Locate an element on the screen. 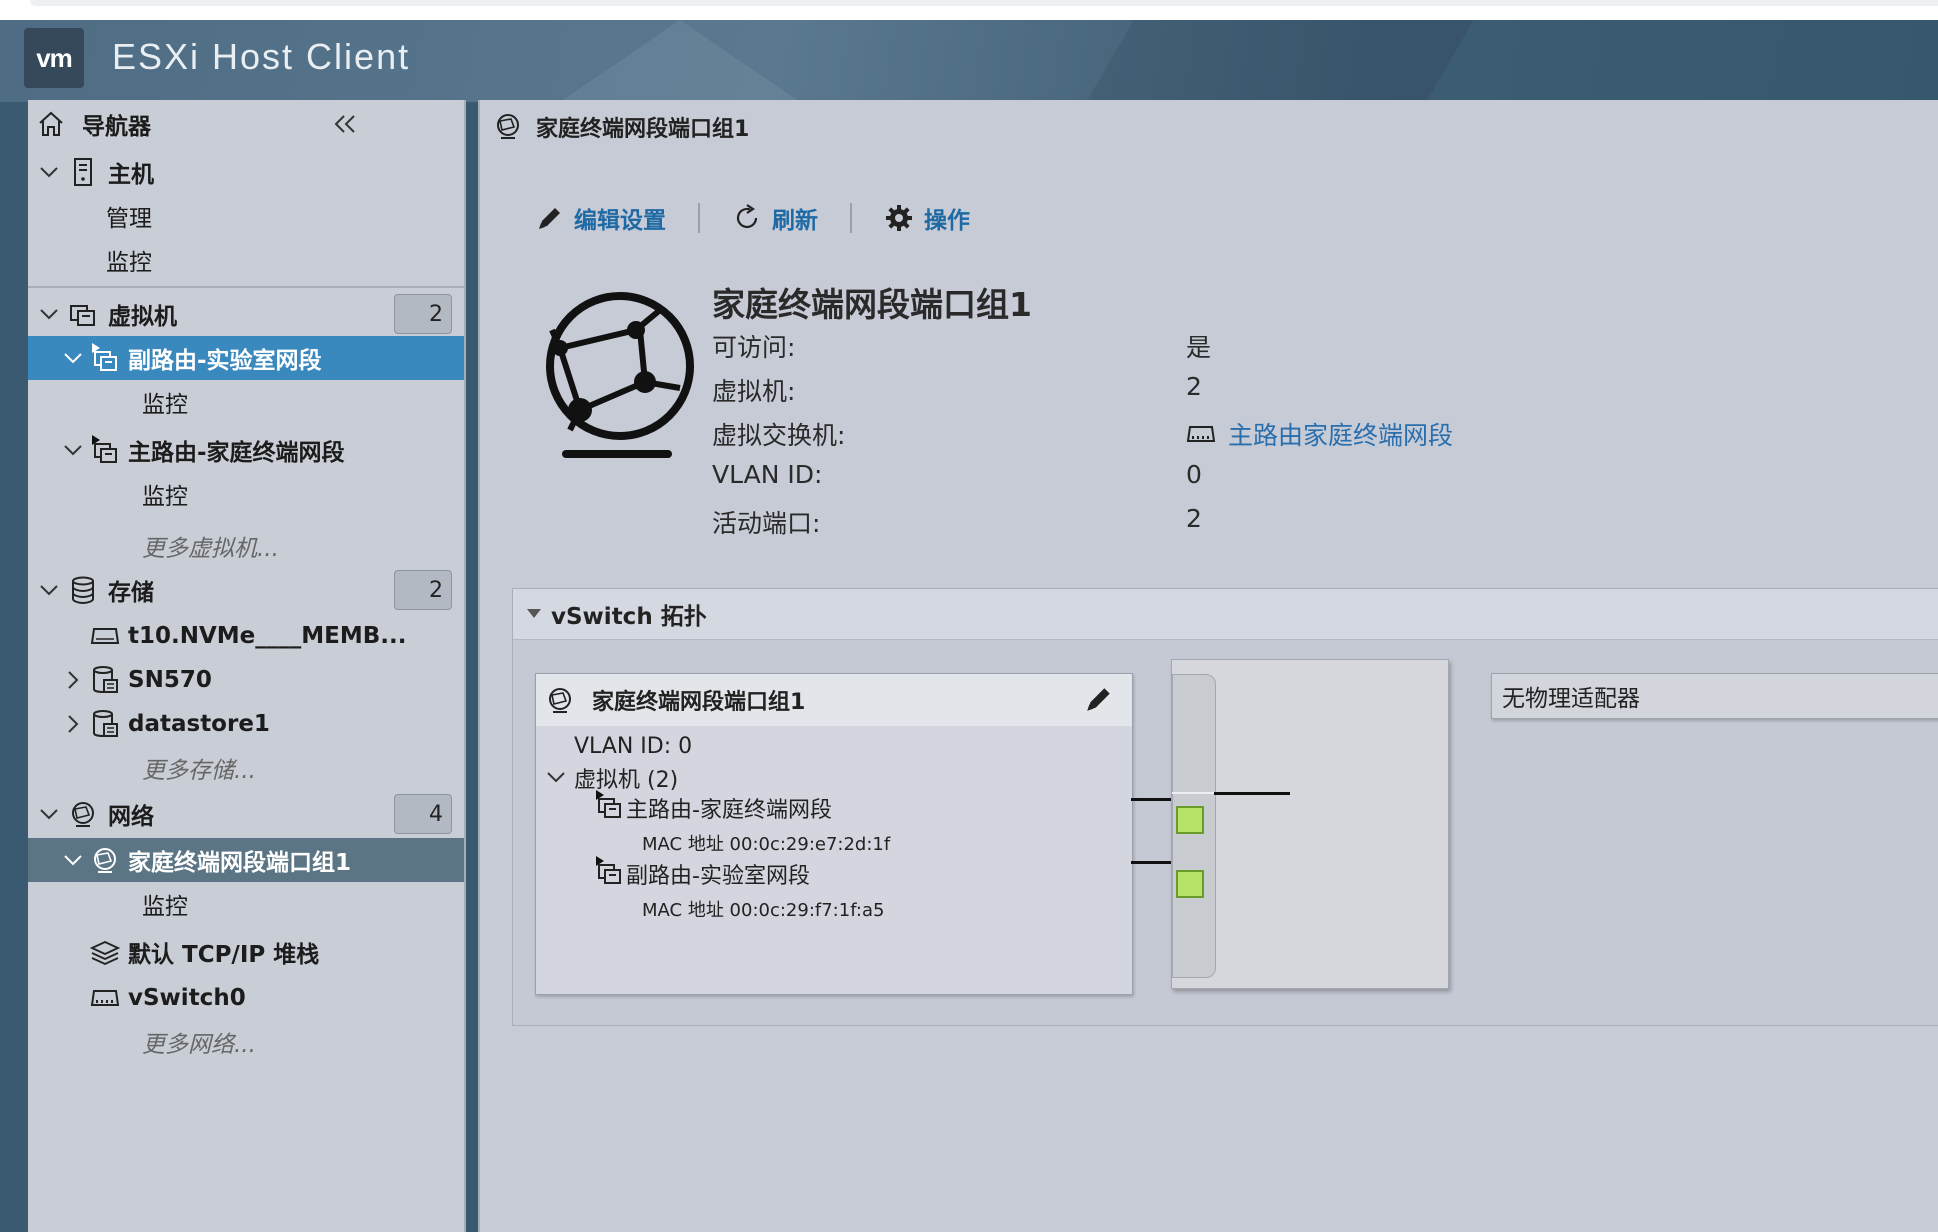  topology-header: vSwitch 拓扑 is located at coordinates (1225, 614).